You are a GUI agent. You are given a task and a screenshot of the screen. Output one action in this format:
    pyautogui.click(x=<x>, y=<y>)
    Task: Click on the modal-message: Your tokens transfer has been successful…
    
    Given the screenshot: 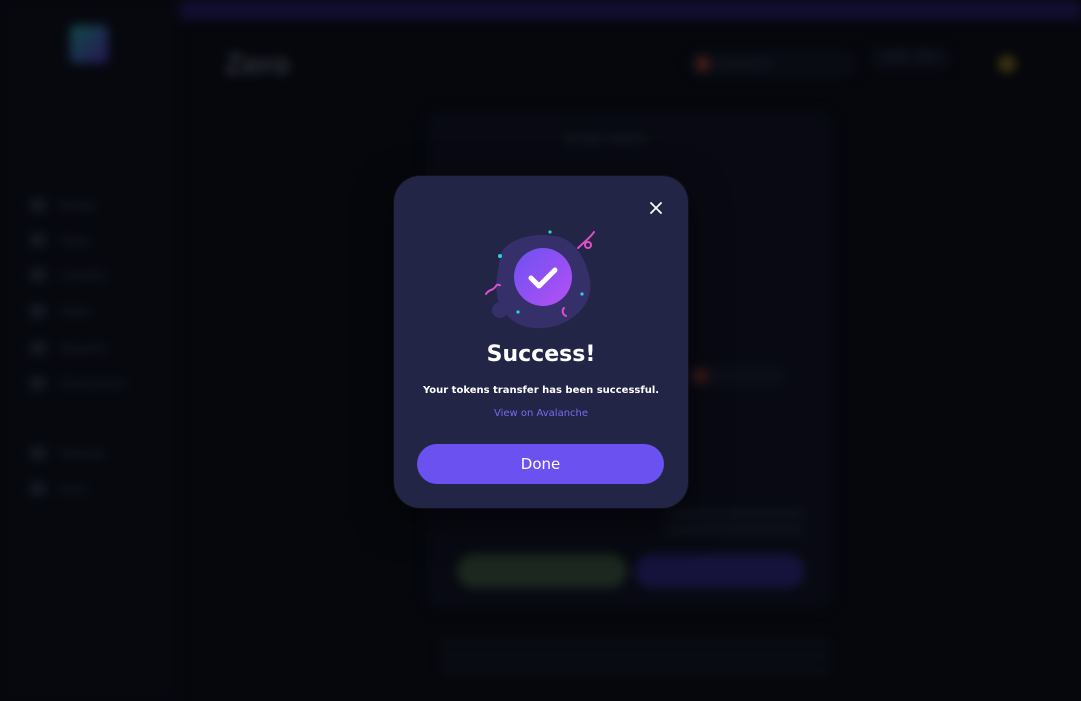 What is the action you would take?
    pyautogui.click(x=541, y=390)
    